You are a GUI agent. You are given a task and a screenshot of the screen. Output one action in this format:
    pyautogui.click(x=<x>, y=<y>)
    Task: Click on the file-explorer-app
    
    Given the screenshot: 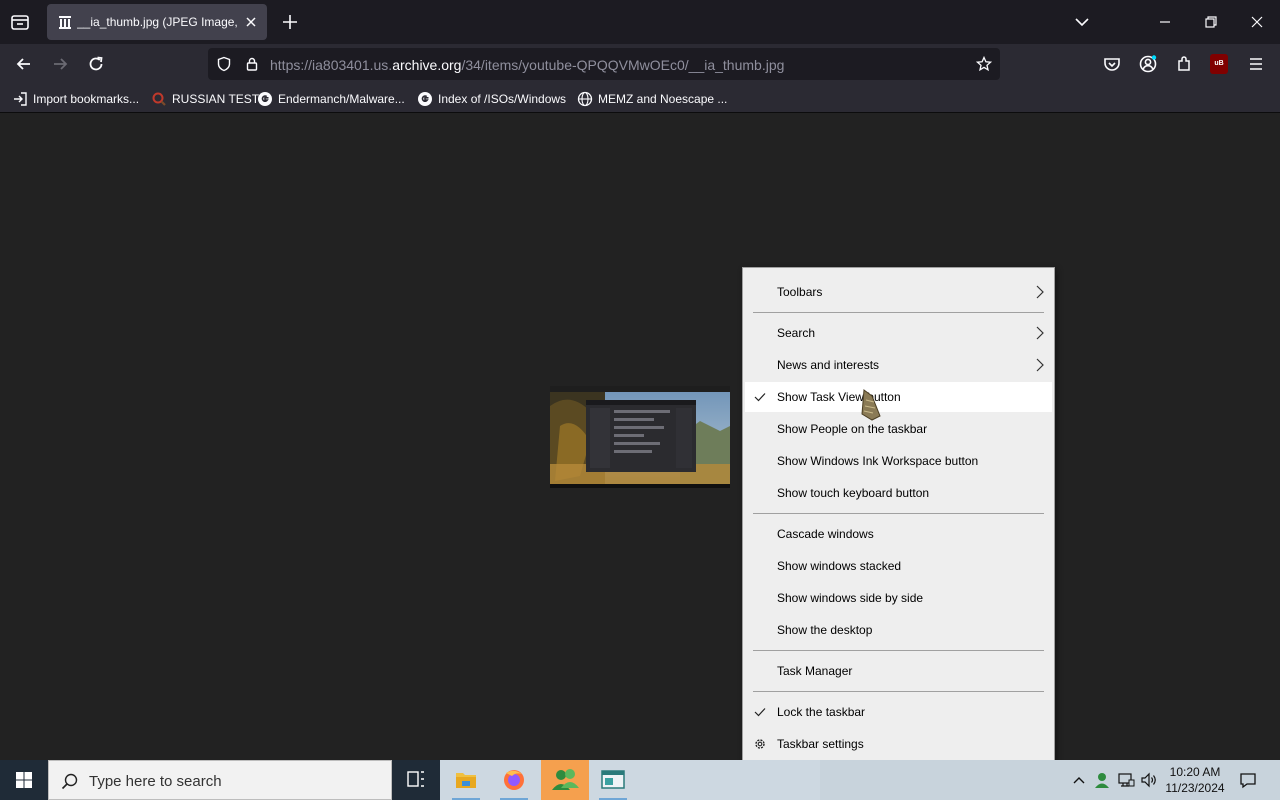 What is the action you would take?
    pyautogui.click(x=466, y=780)
    